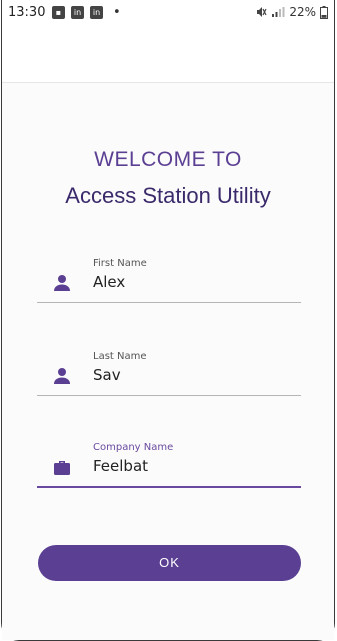 This screenshot has height=641, width=337. Describe the element at coordinates (133, 447) in the screenshot. I see `company-name-label: Company Name` at that location.